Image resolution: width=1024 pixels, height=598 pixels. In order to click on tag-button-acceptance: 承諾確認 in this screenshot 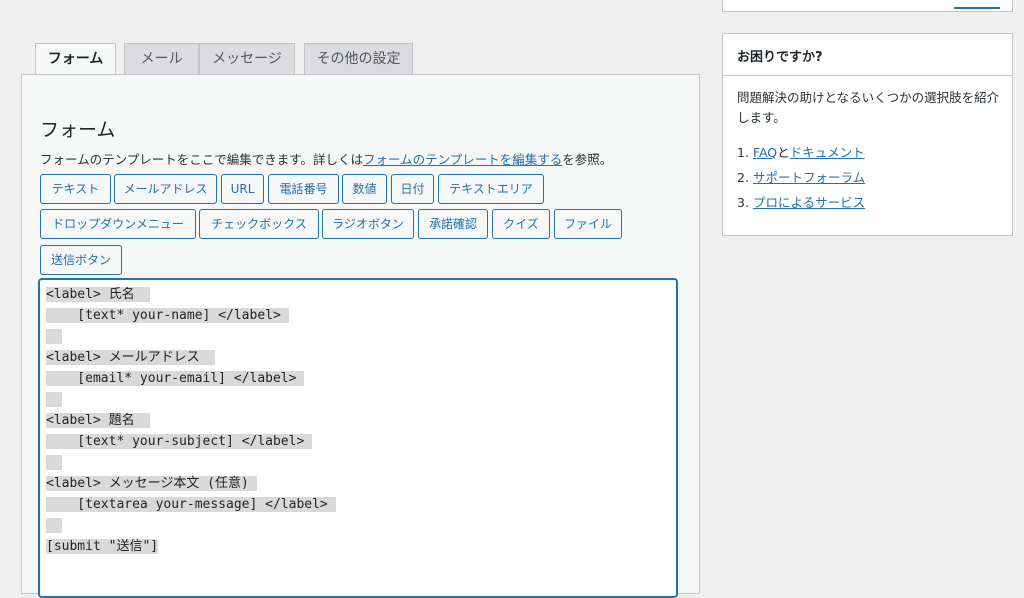, I will do `click(453, 224)`.